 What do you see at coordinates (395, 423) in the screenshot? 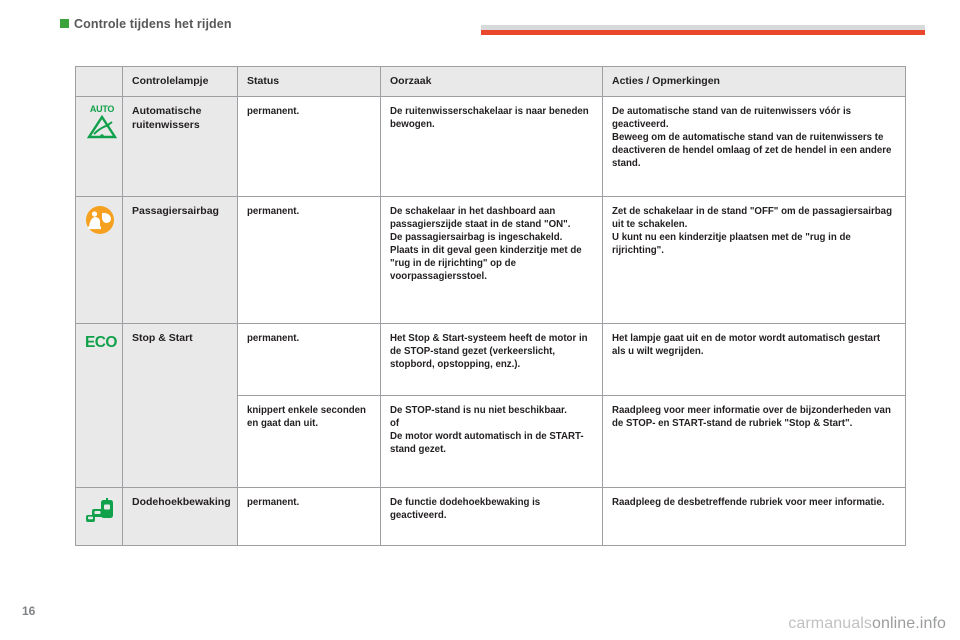
I see `light-cause-line: of` at bounding box center [395, 423].